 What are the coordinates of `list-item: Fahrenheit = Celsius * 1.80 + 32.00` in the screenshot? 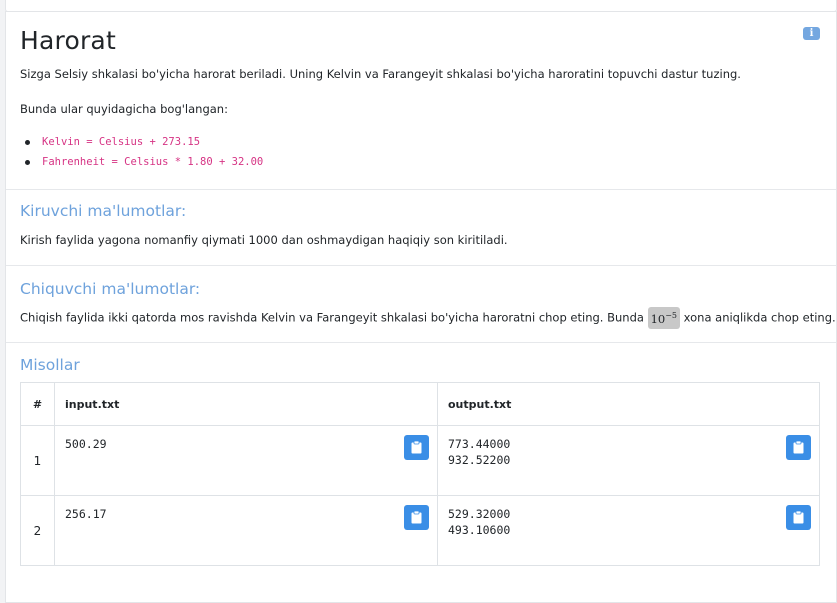 It's located at (144, 165).